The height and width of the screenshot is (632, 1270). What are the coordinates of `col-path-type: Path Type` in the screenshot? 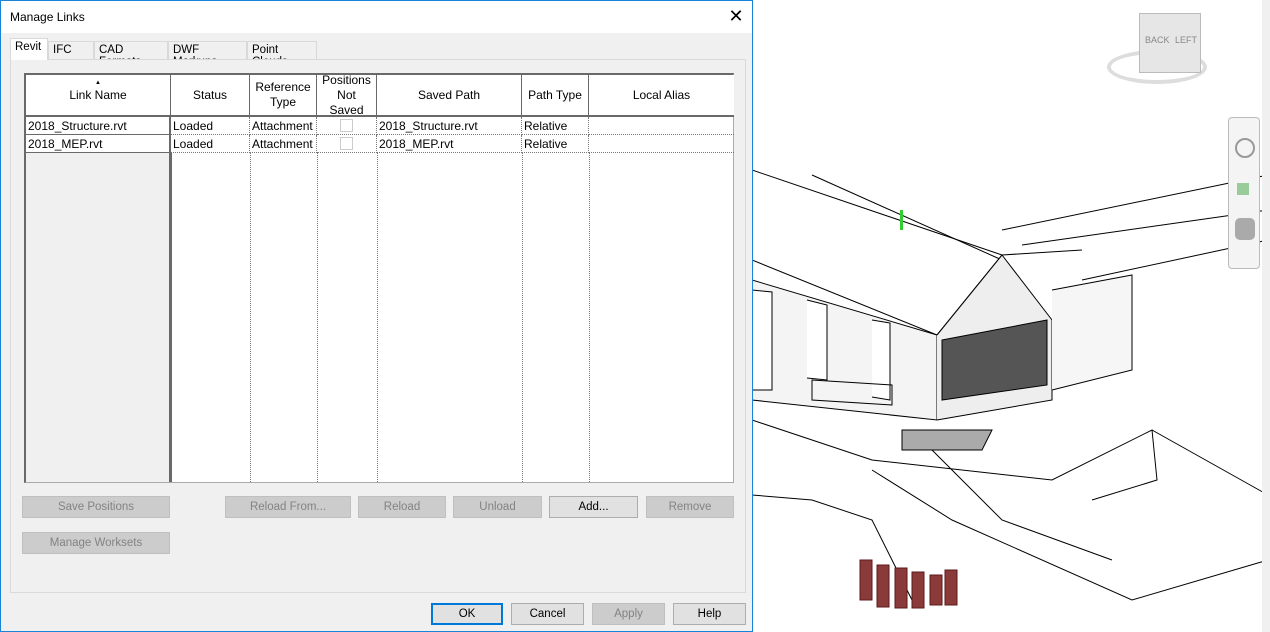 It's located at (555, 96).